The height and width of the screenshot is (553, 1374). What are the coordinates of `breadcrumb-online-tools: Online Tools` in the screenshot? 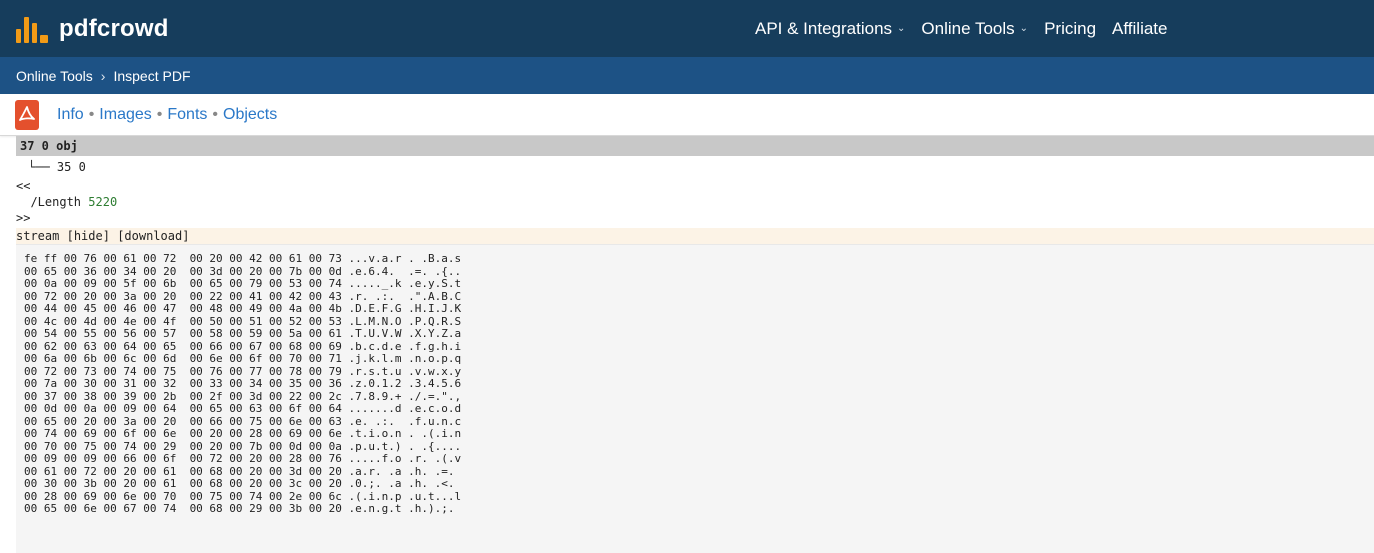 It's located at (54, 76).